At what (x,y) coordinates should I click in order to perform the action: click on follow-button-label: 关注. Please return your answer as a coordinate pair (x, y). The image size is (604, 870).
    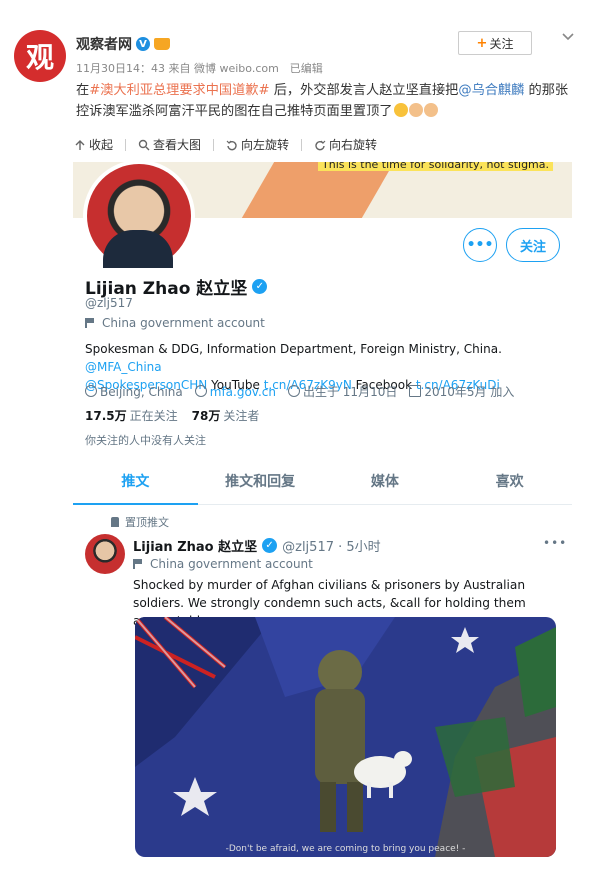
    Looking at the image, I should click on (501, 43).